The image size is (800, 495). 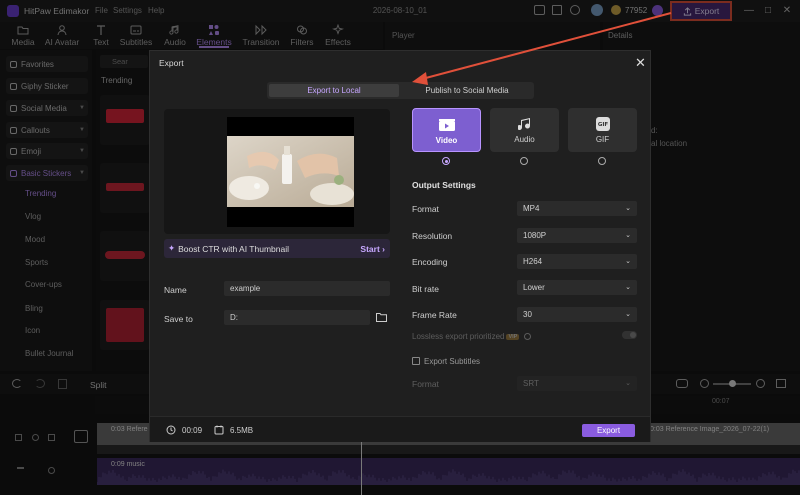 I want to click on music-note-icon, so click(x=523, y=123).